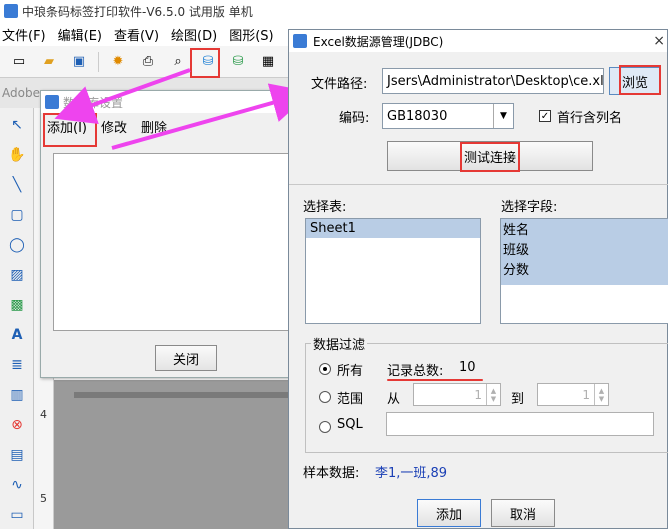 The height and width of the screenshot is (529, 668). Describe the element at coordinates (478, 41) in the screenshot. I see `excel-dialog-titlebar: Excel数据源管理(JDBC) ×` at that location.